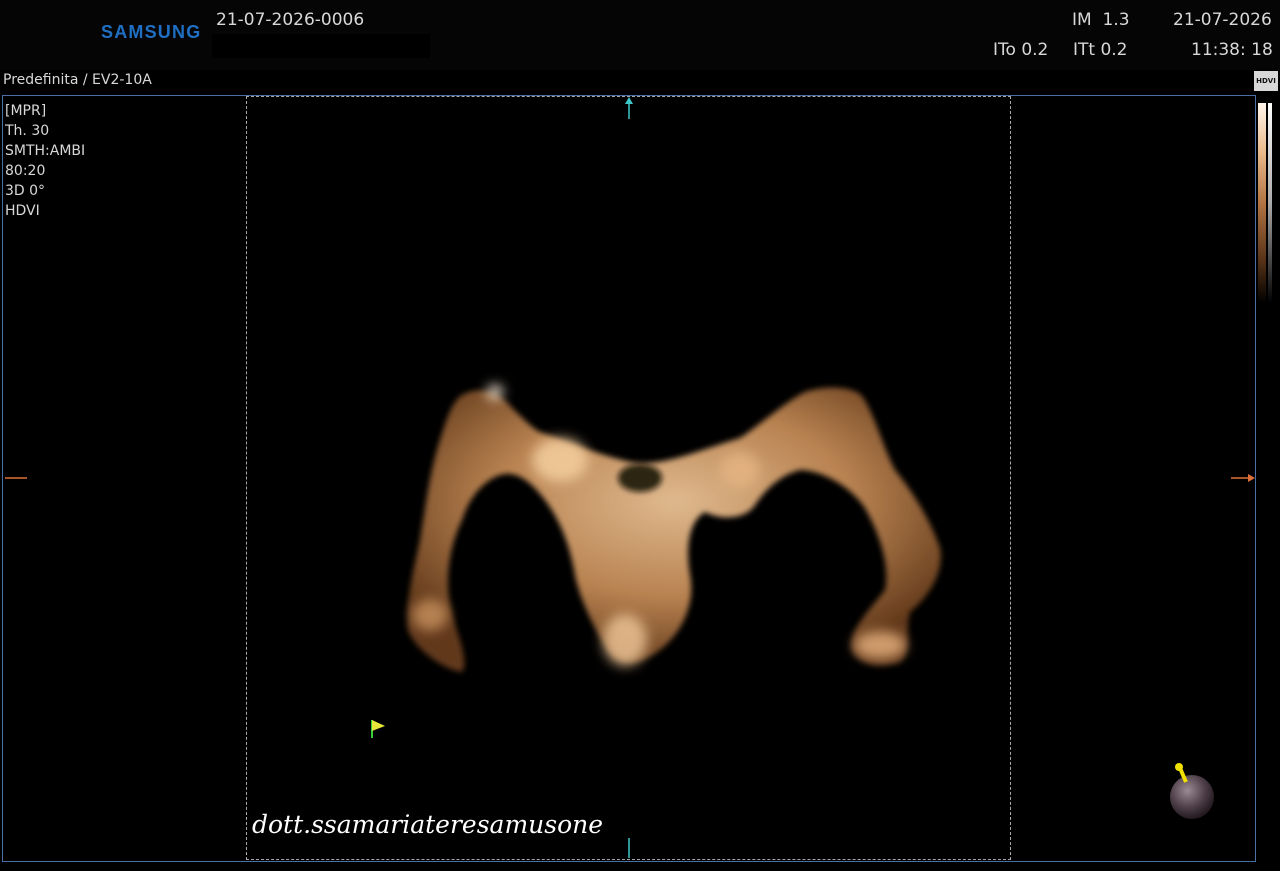  Describe the element at coordinates (1243, 478) in the screenshot. I see `arrow-right-icon` at that location.